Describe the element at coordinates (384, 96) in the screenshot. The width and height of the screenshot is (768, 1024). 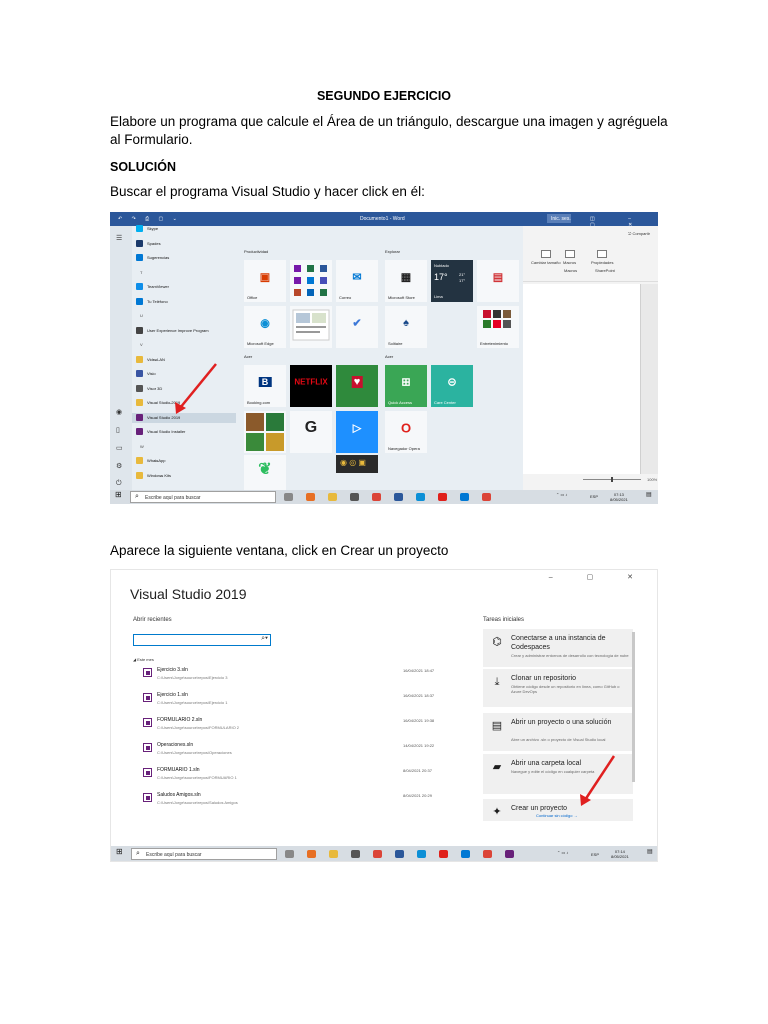
I see `document-title: SEGUNDO EJERCICIO` at that location.